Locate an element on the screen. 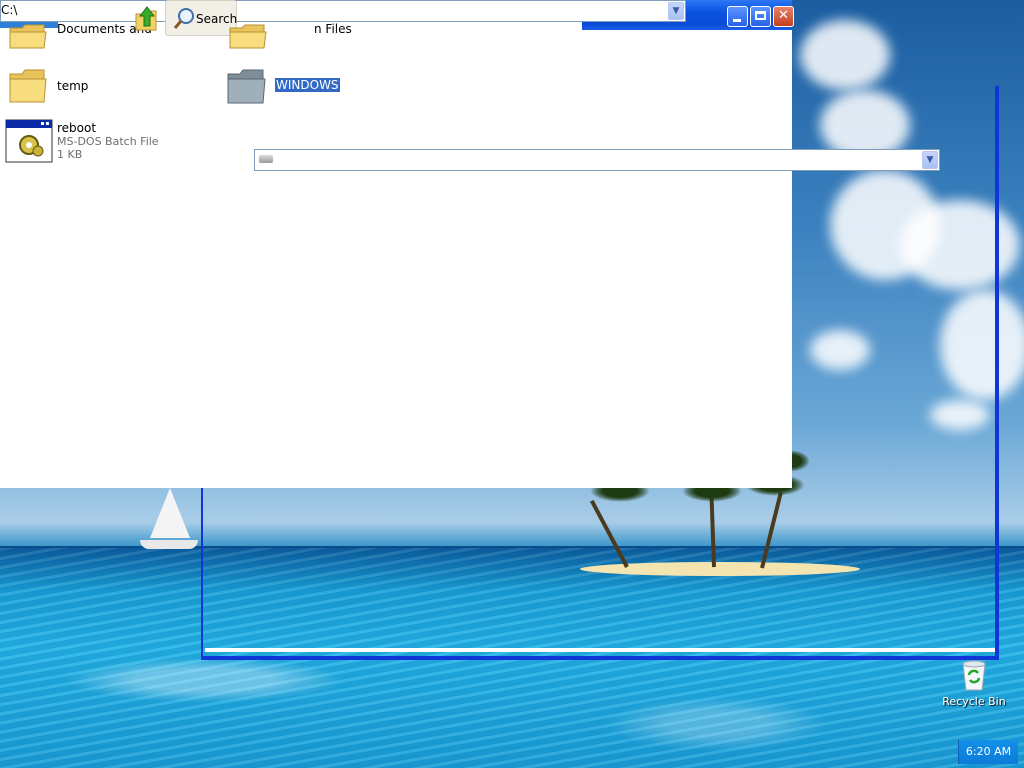  drive-combo-box: ▼ is located at coordinates (597, 160).